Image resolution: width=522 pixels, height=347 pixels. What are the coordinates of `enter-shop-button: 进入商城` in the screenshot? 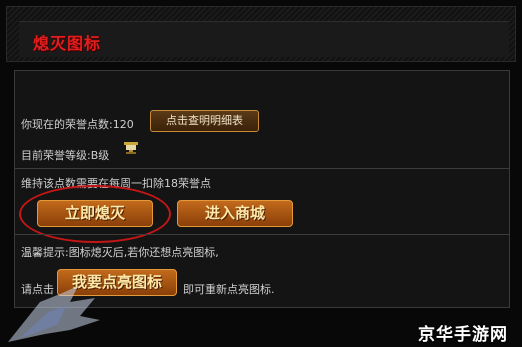 It's located at (235, 213).